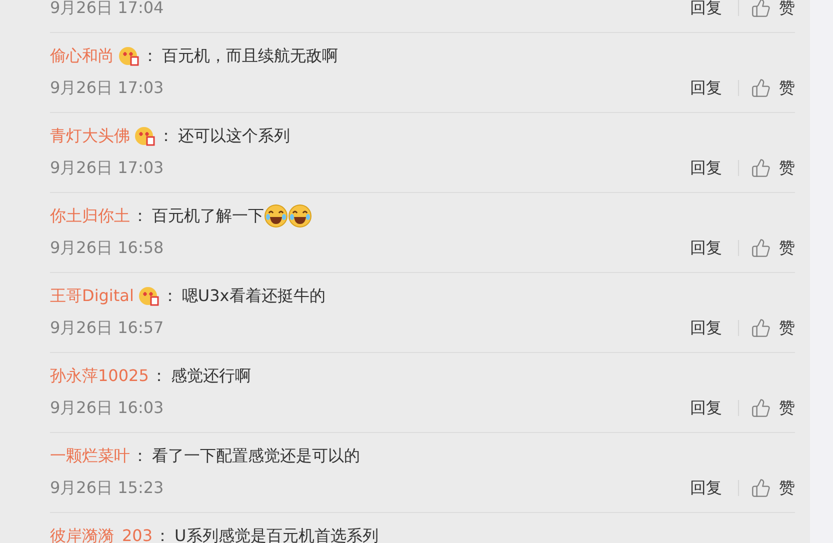 This screenshot has height=543, width=833. Describe the element at coordinates (254, 296) in the screenshot. I see `comment-text: 嗯U3x看着还挺牛的` at that location.